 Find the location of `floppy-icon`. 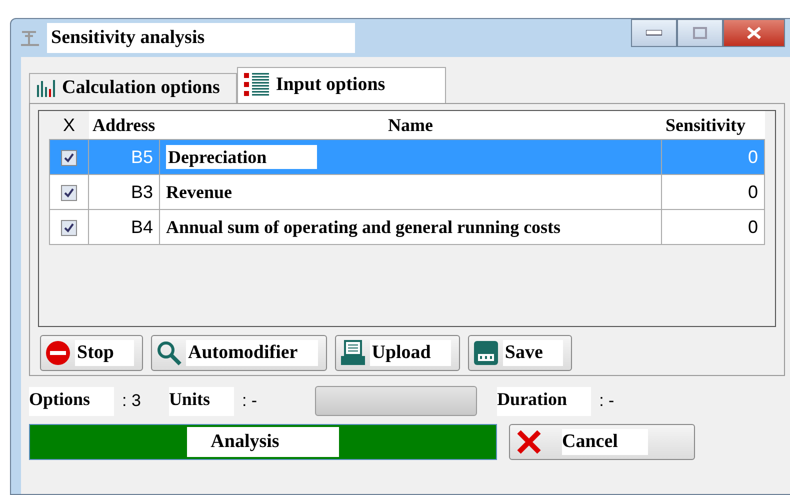

floppy-icon is located at coordinates (485, 353).